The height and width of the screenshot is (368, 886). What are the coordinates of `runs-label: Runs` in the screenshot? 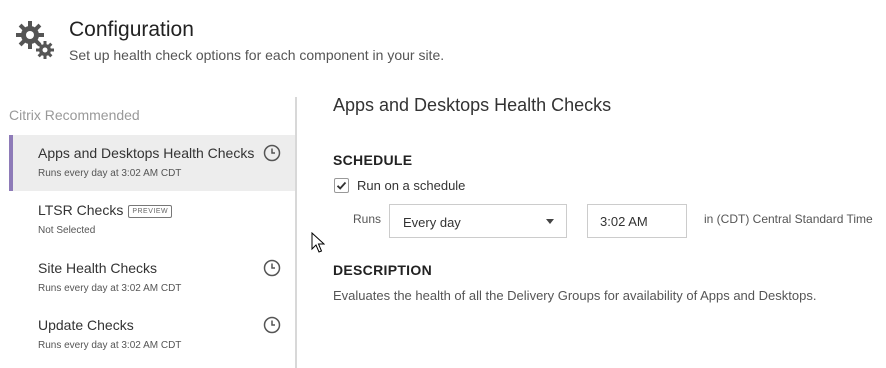 It's located at (367, 219).